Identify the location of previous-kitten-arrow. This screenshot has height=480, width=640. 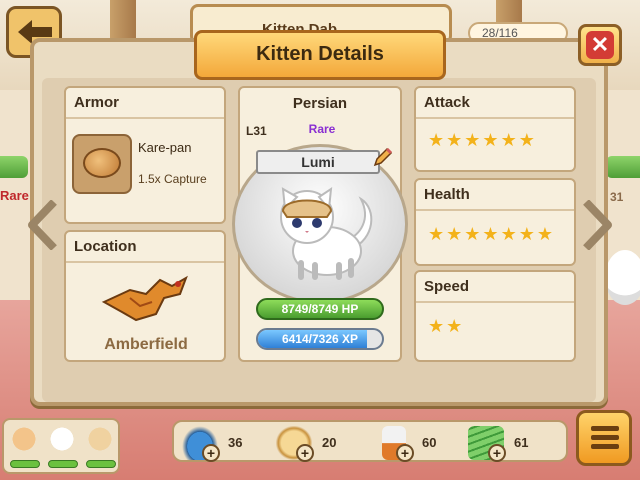
(43, 225).